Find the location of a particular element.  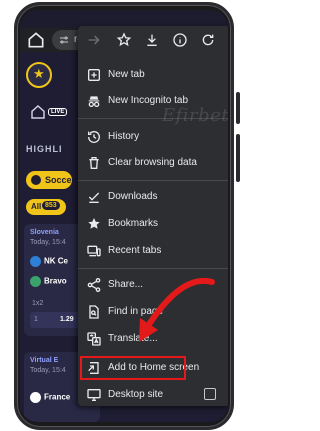

site-logo is located at coordinates (39, 75).